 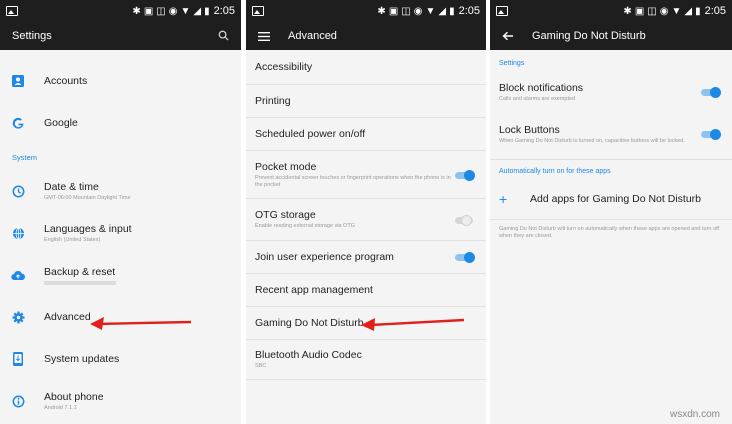 I want to click on advanced-item-label: OTG storage, so click(x=285, y=215).